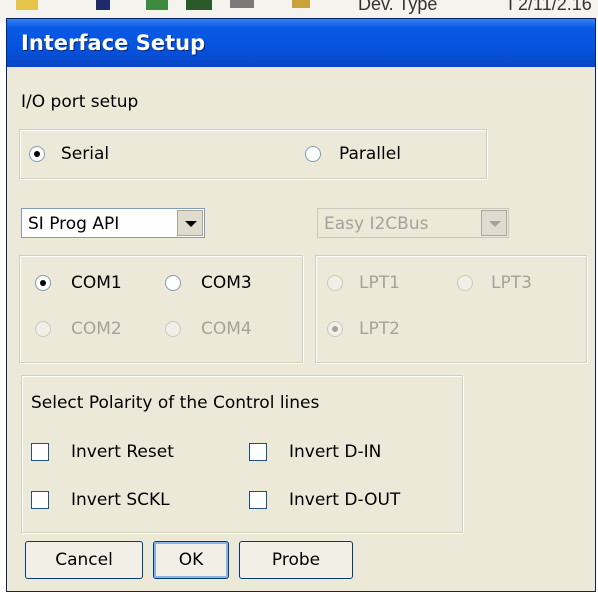  I want to click on invert-reset-label: Invert Reset, so click(122, 452).